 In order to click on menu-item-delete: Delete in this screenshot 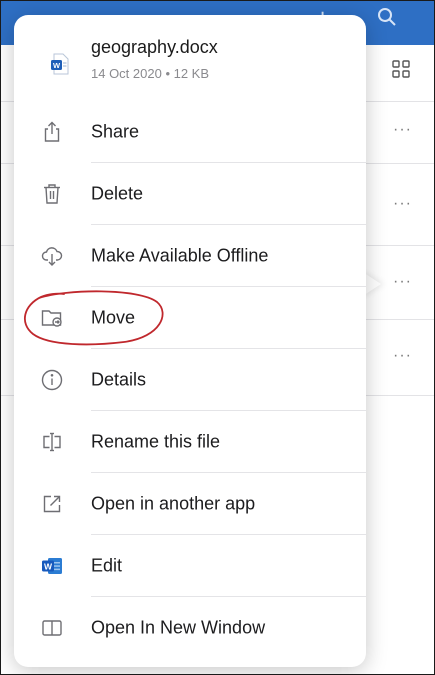, I will do `click(190, 194)`.